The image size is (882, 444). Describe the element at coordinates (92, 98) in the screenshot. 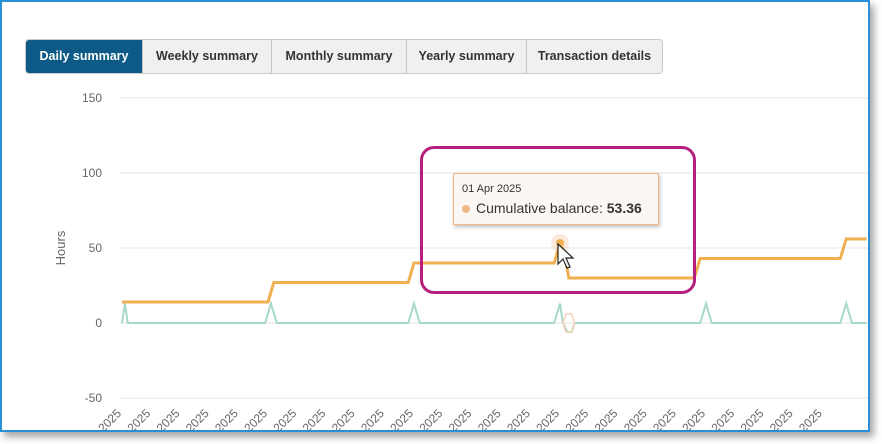

I see `y-tick-label: 150` at that location.